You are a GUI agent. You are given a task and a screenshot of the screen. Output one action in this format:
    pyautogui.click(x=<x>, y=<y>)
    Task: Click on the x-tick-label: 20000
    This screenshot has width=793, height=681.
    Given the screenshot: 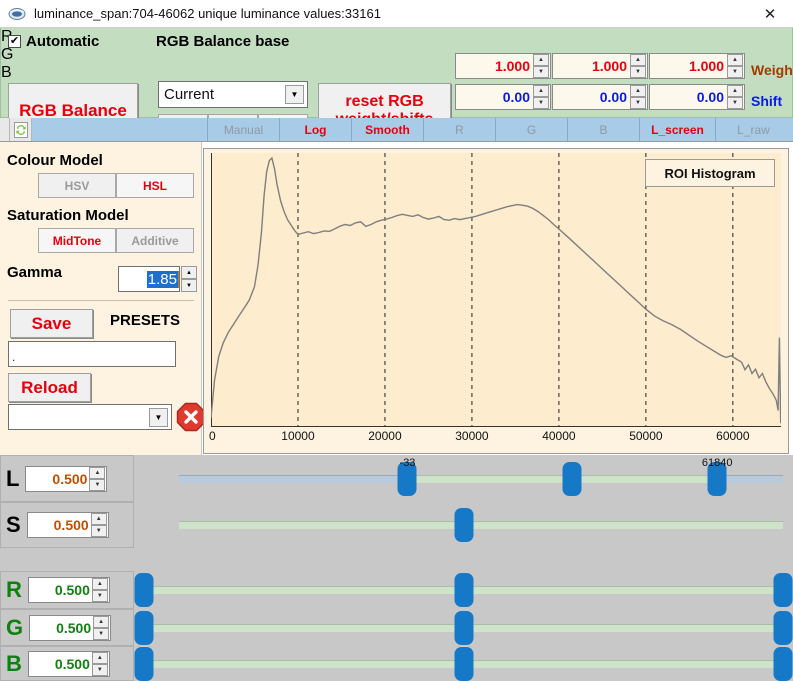 What is the action you would take?
    pyautogui.click(x=385, y=436)
    